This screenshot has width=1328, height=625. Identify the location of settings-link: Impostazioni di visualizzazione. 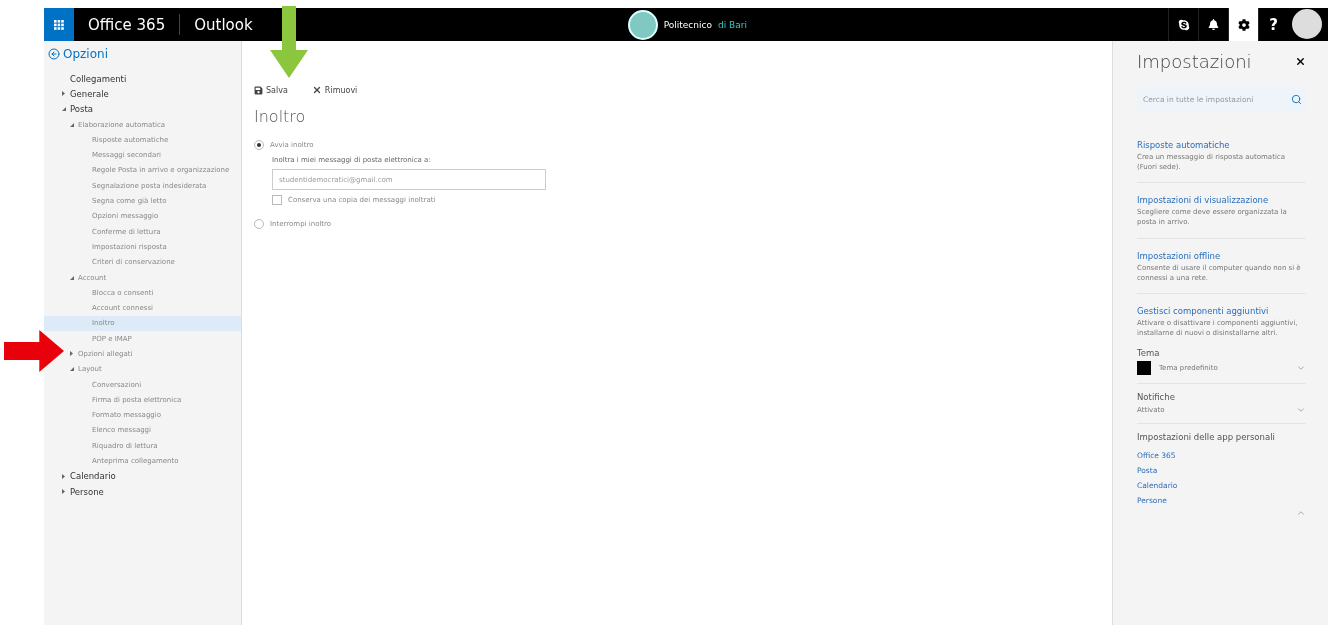
(1221, 200).